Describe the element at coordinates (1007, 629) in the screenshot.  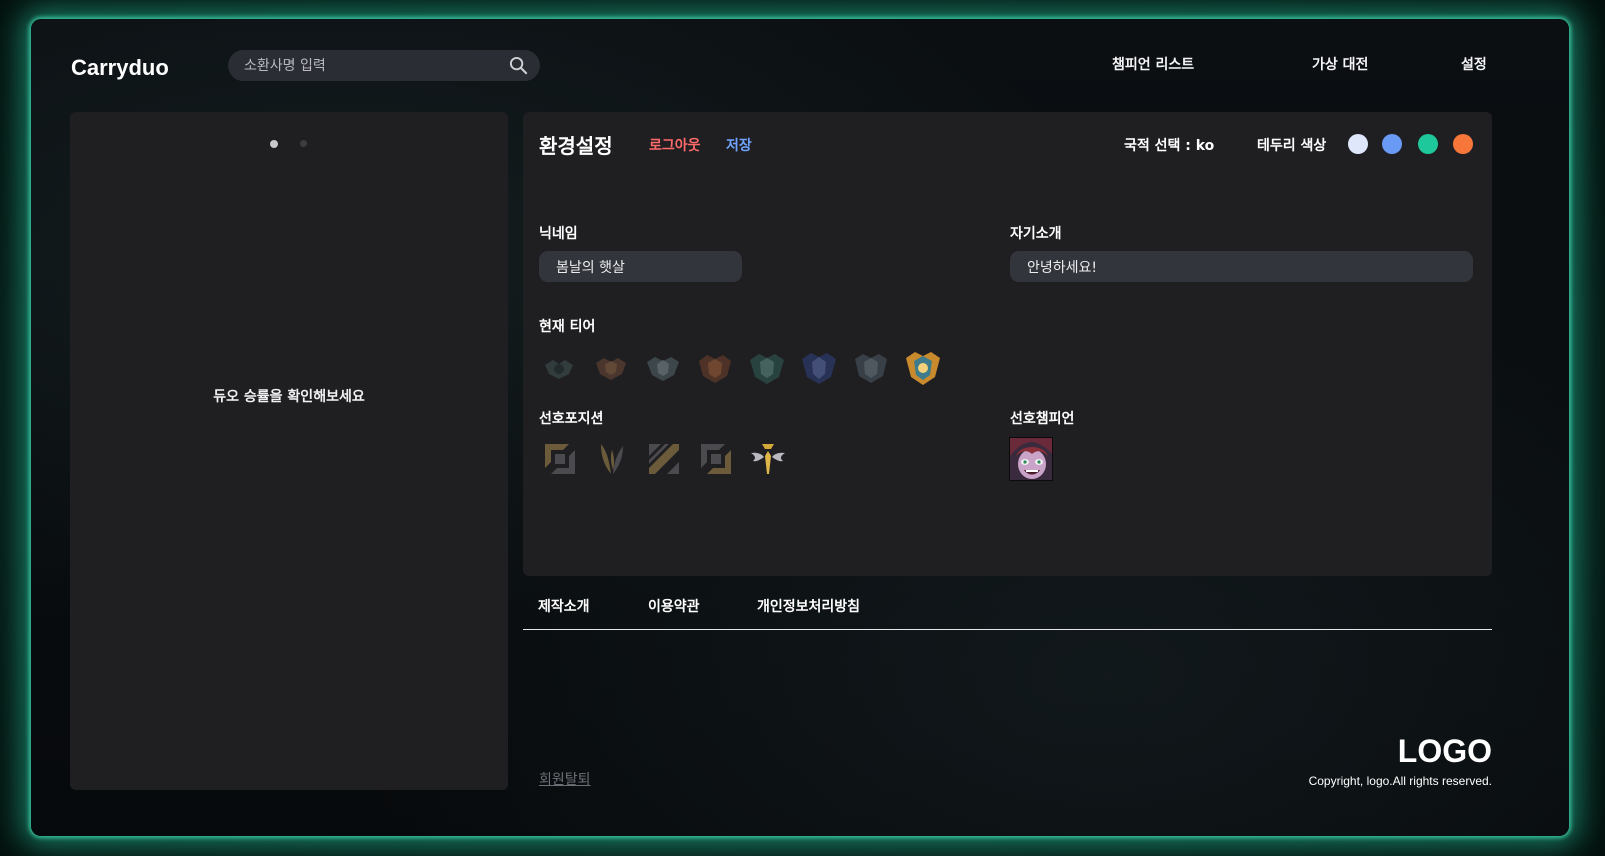
I see `footer-divider` at that location.